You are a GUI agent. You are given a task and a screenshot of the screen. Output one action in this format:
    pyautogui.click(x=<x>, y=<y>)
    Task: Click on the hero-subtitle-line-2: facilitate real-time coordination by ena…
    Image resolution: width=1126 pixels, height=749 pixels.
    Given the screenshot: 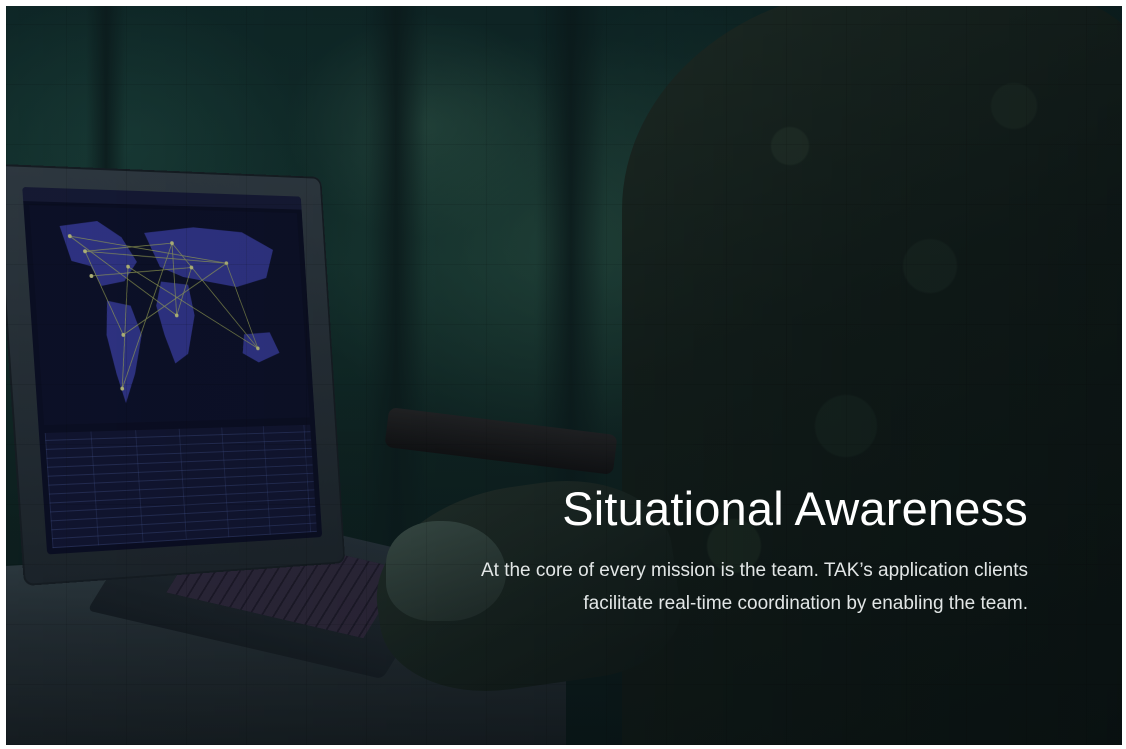 What is the action you would take?
    pyautogui.click(x=805, y=604)
    